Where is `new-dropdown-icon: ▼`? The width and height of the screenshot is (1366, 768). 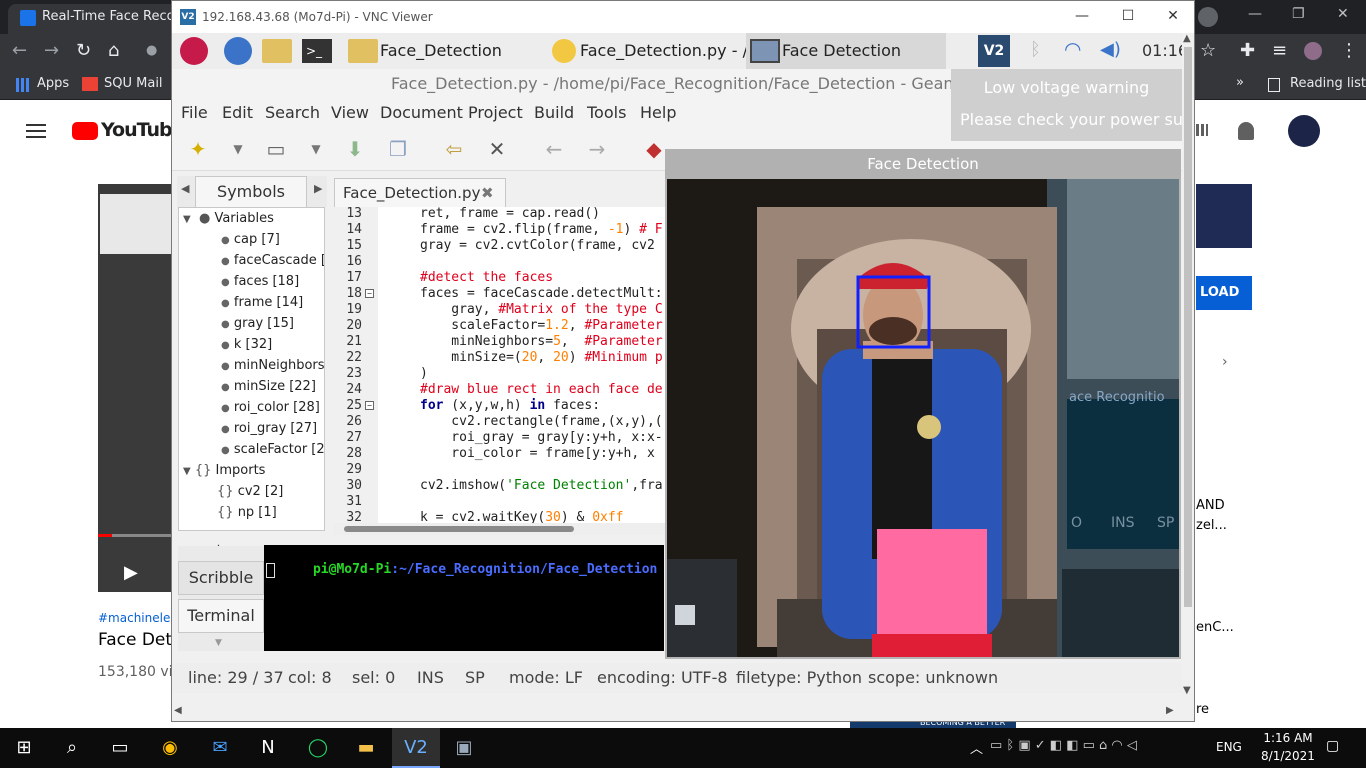 new-dropdown-icon: ▼ is located at coordinates (238, 149).